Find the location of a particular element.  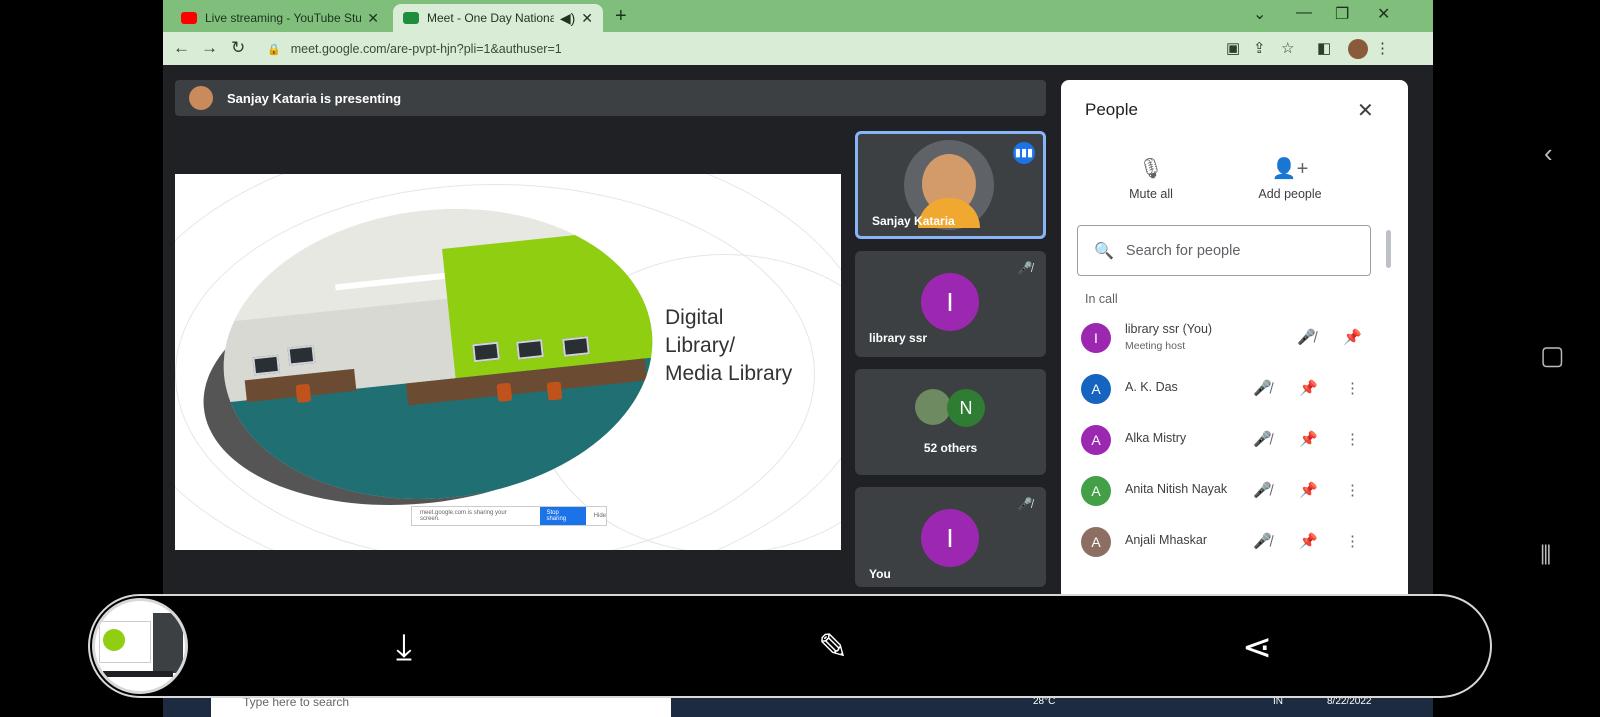

presenting-text: Sanjay Kataria is presenting is located at coordinates (314, 98).